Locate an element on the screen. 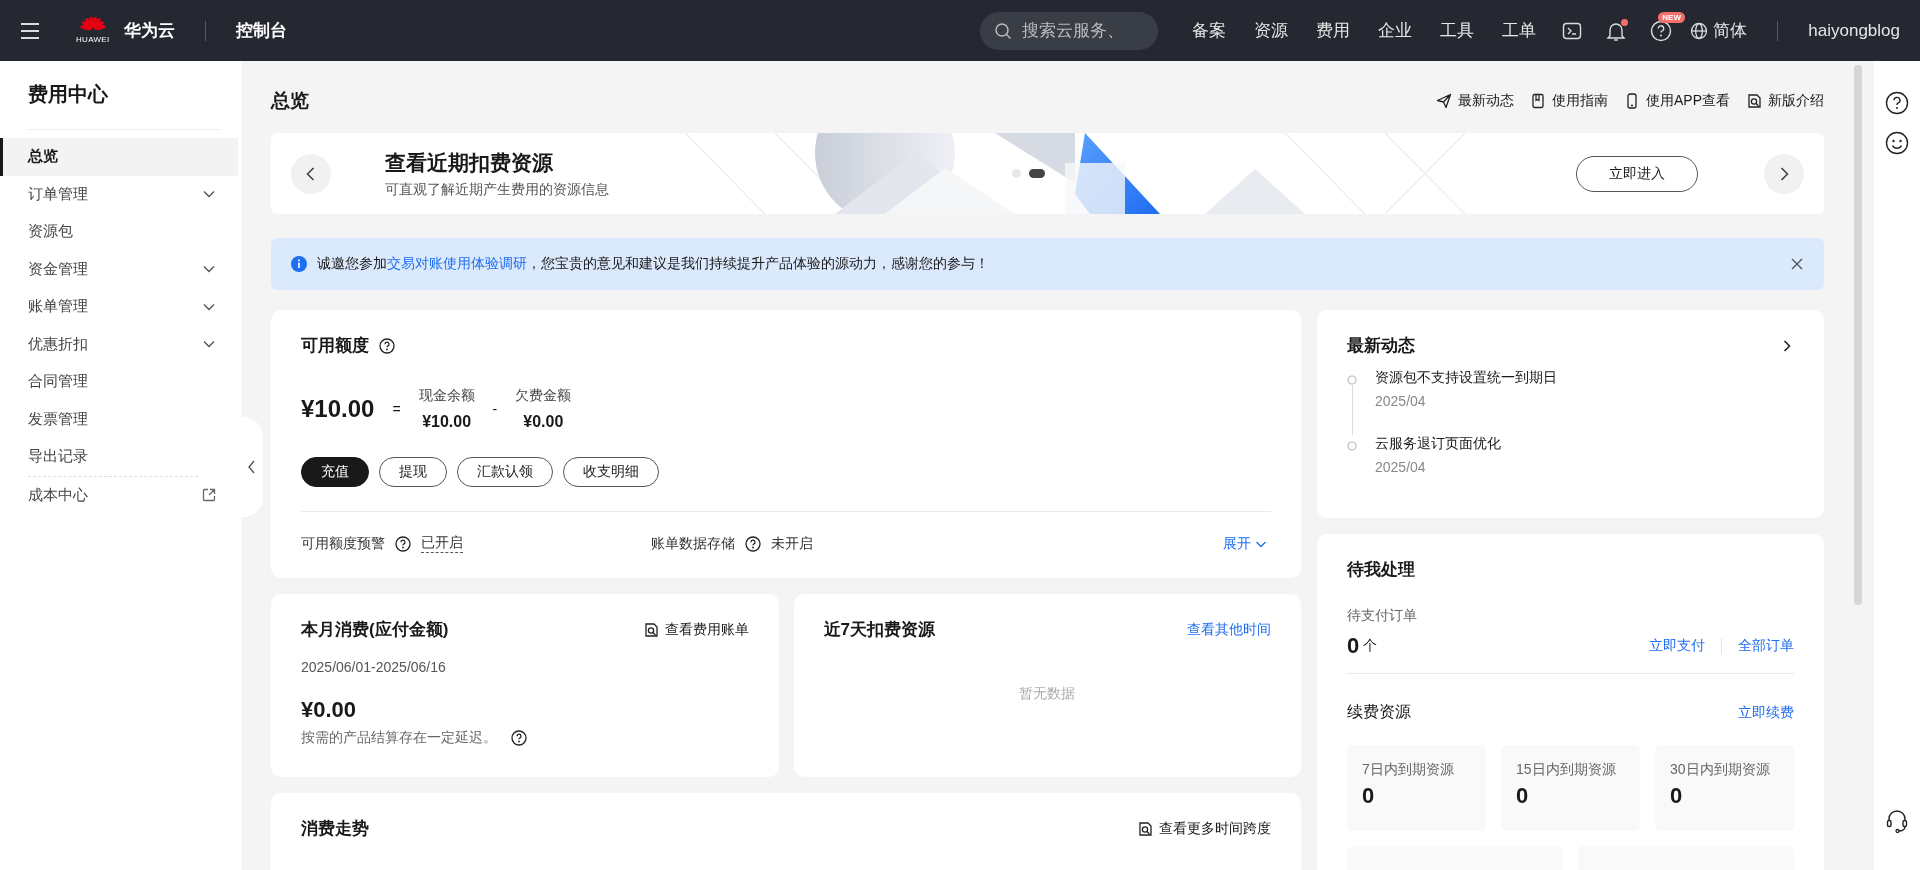  banner-subtitle: 可直观了解近期产生费用的资源信息 is located at coordinates (497, 189).